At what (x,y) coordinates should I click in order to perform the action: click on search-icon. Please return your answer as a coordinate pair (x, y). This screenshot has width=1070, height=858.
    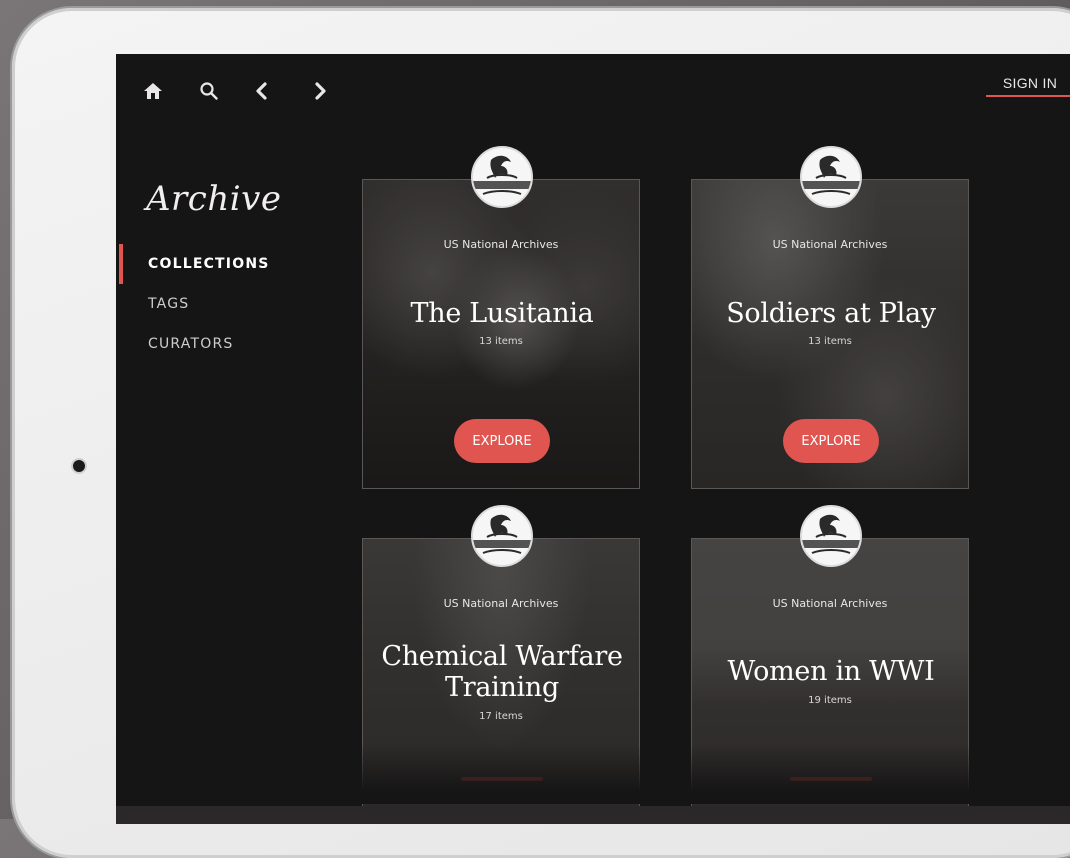
    Looking at the image, I should click on (209, 91).